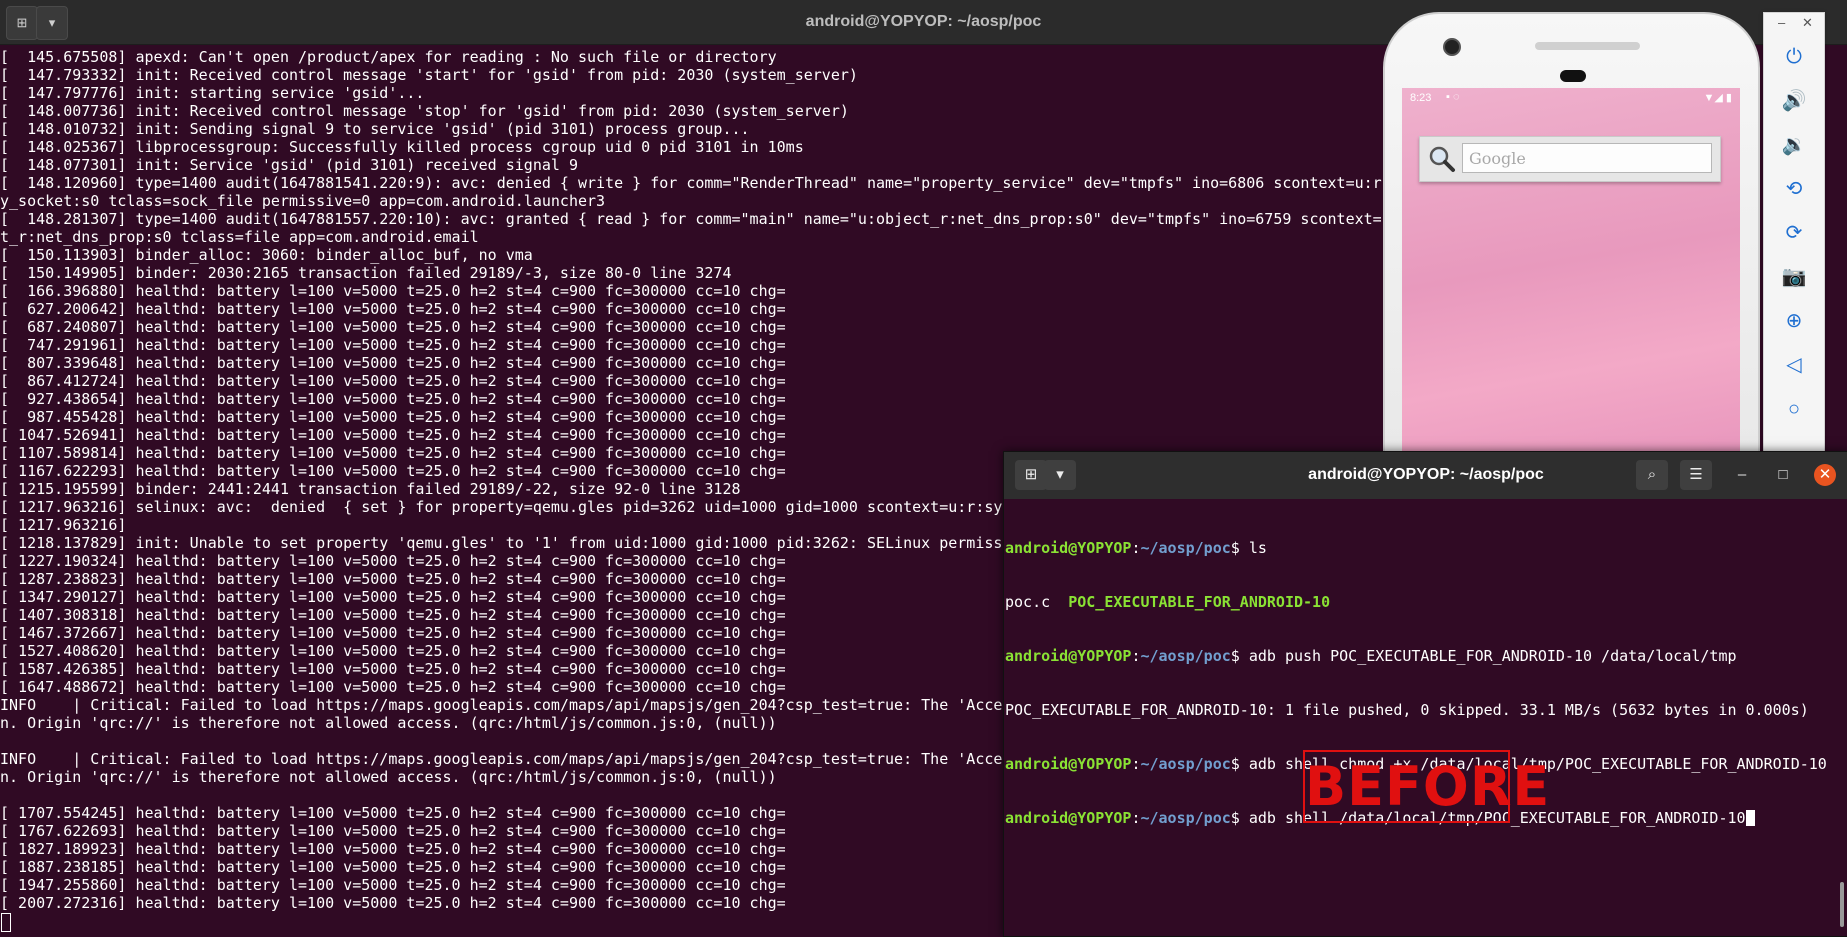 This screenshot has height=937, width=1847. Describe the element at coordinates (1452, 47) in the screenshot. I see `front-camera` at that location.